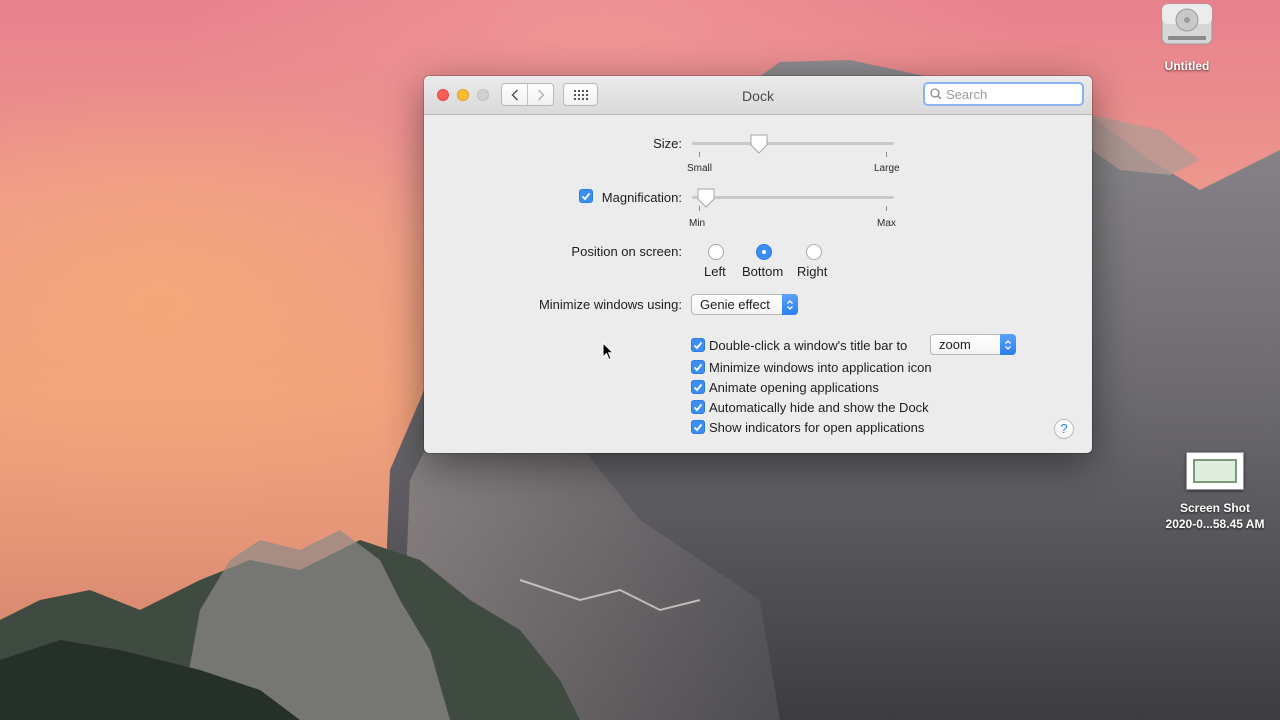 The height and width of the screenshot is (720, 1280). Describe the element at coordinates (1187, 24) in the screenshot. I see `hard-drive-icon` at that location.